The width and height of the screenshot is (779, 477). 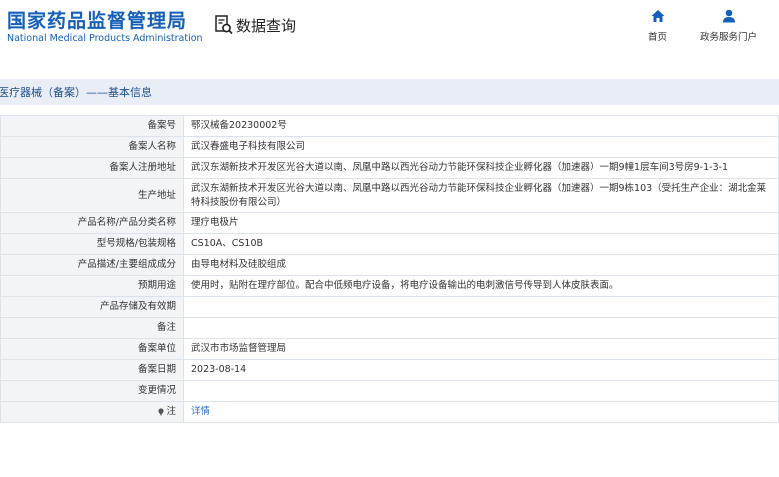 What do you see at coordinates (481, 370) in the screenshot?
I see `field-value: 2023-08-14` at bounding box center [481, 370].